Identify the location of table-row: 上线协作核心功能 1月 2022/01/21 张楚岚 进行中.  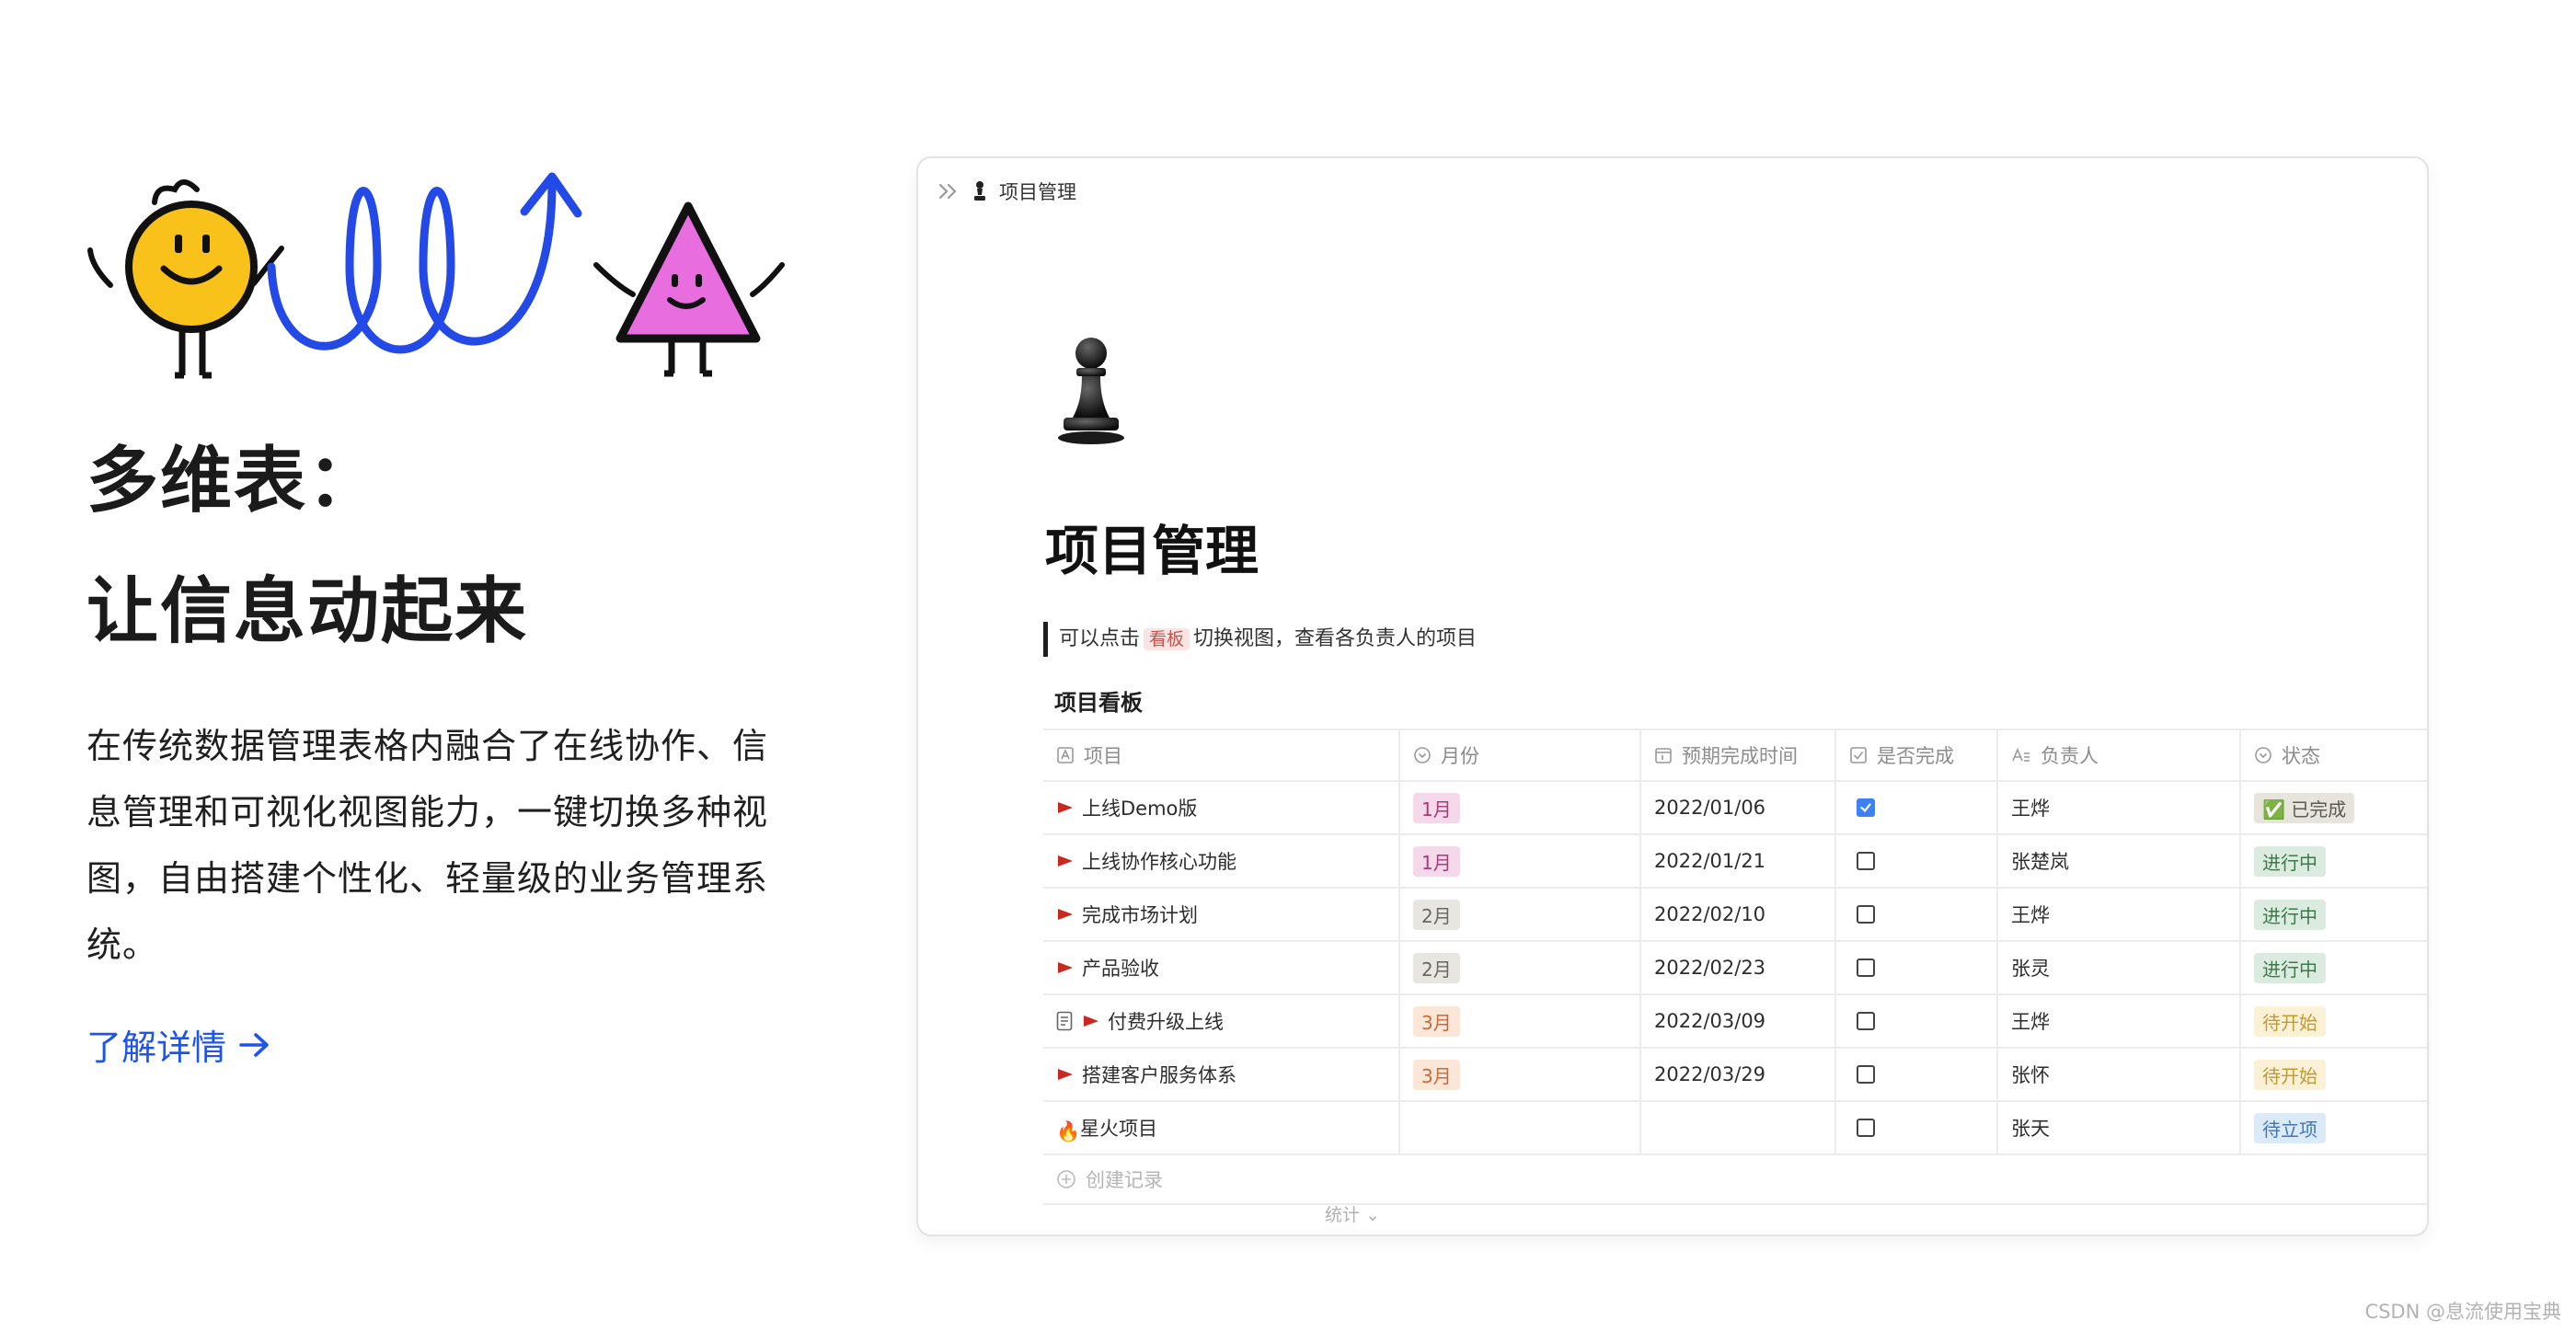
(1735, 862).